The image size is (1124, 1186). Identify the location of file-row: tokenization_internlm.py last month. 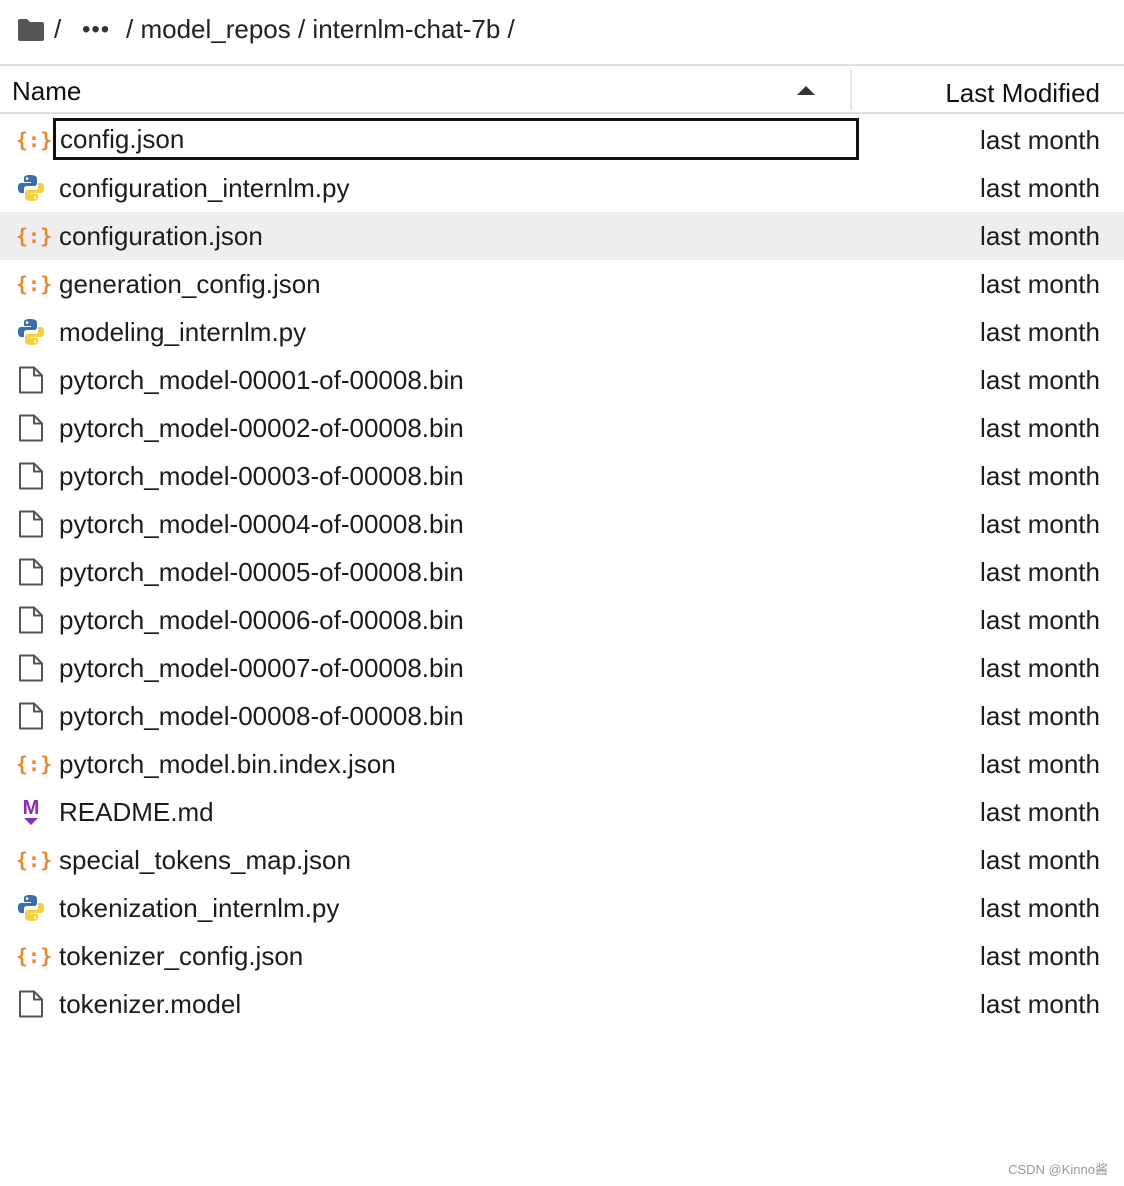
(562, 908).